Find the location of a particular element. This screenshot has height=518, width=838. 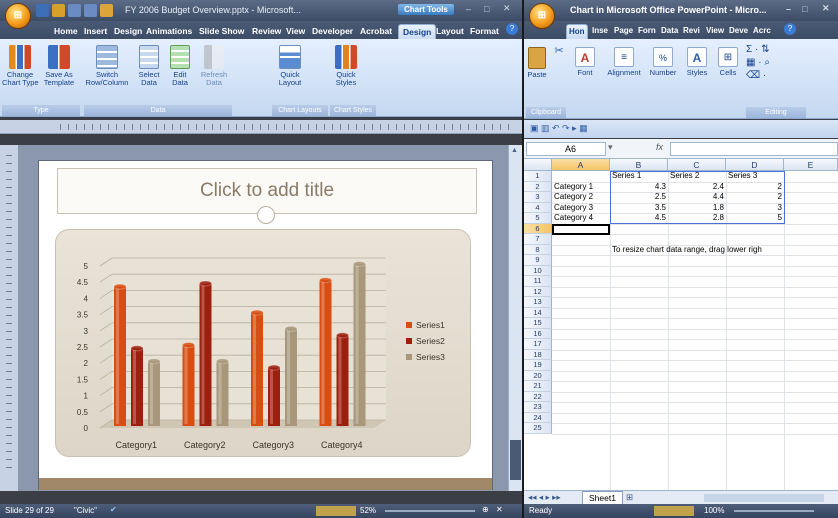

row-header: 3 is located at coordinates (538, 197).